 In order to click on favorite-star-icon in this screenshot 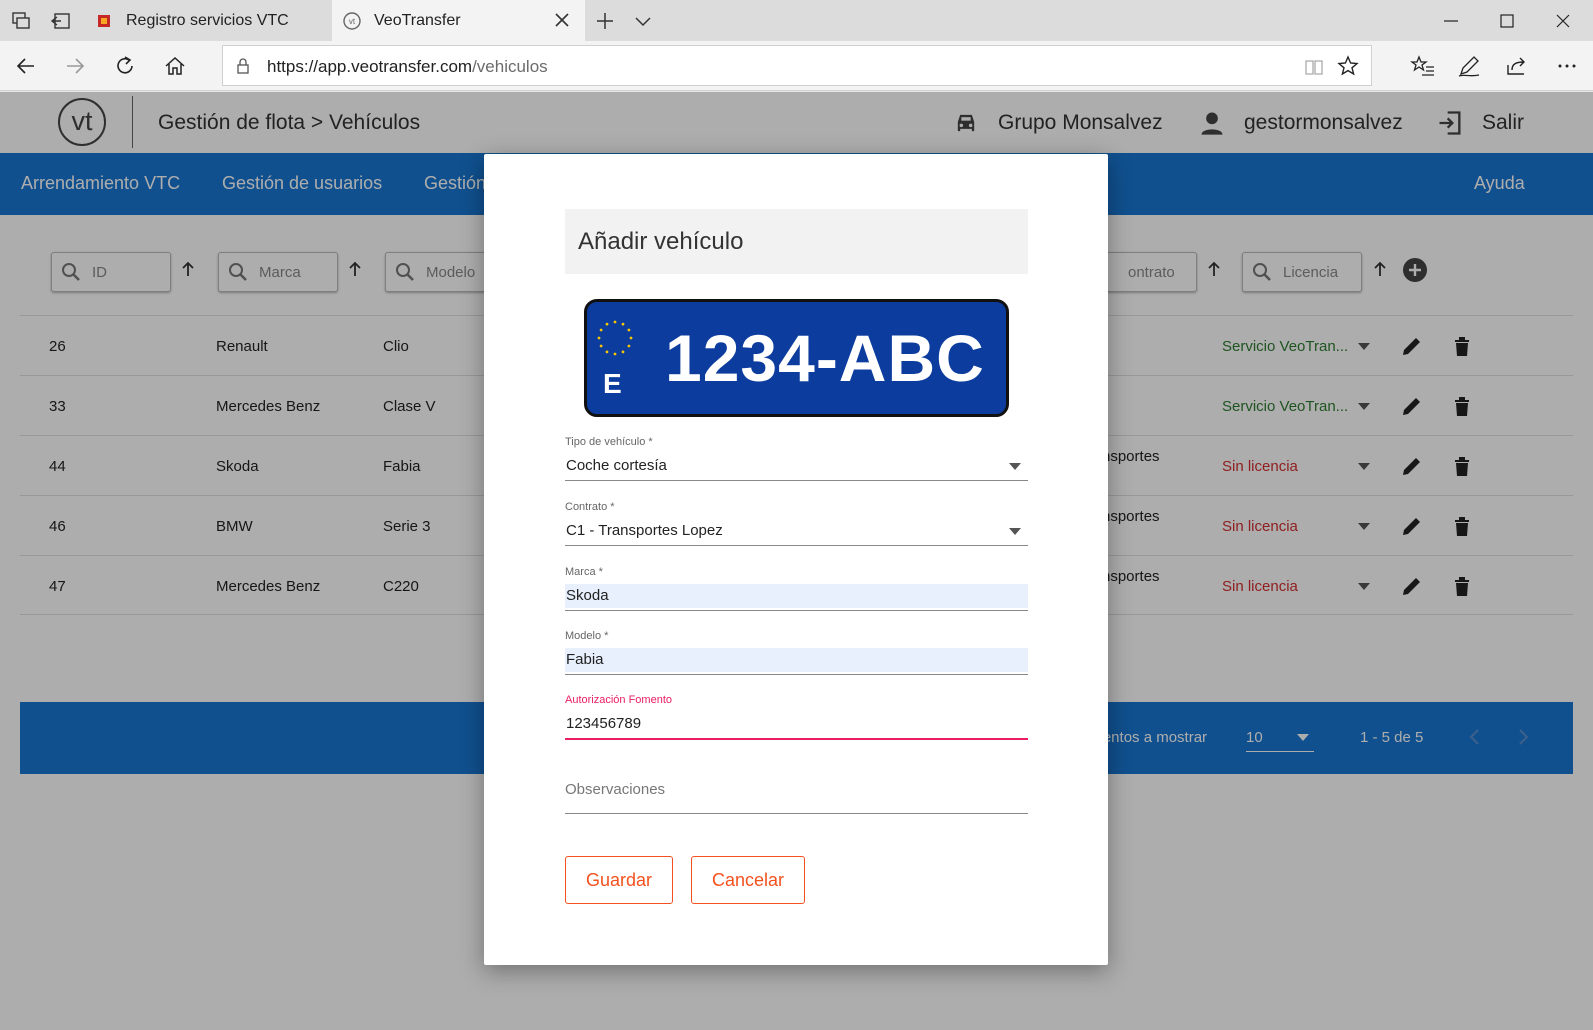, I will do `click(1348, 66)`.